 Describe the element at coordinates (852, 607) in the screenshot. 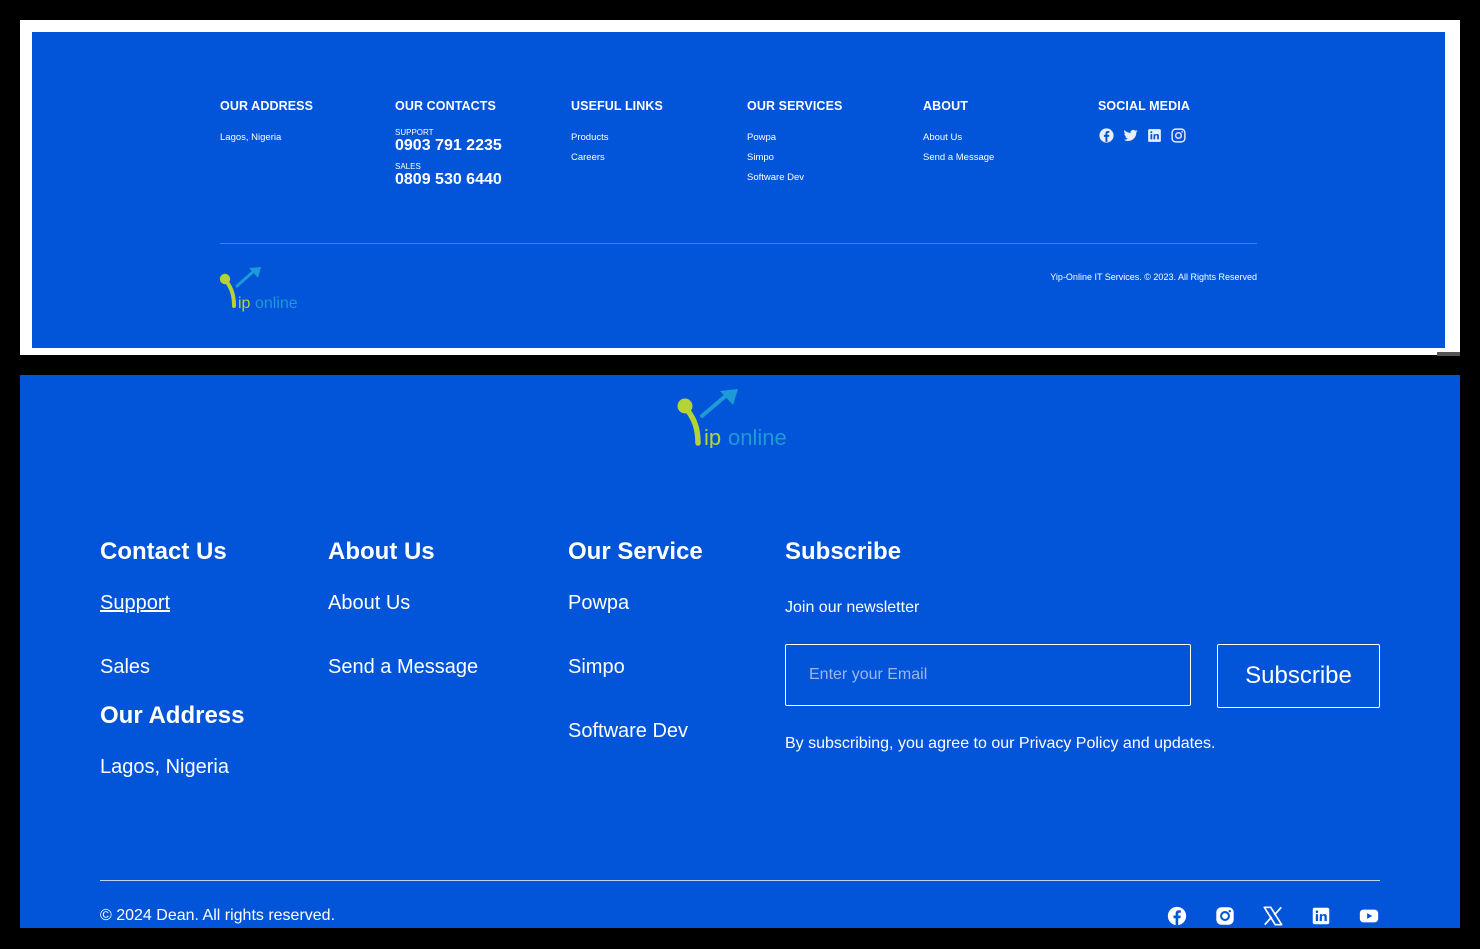

I see `newsletter-text: Join our newsletter` at that location.